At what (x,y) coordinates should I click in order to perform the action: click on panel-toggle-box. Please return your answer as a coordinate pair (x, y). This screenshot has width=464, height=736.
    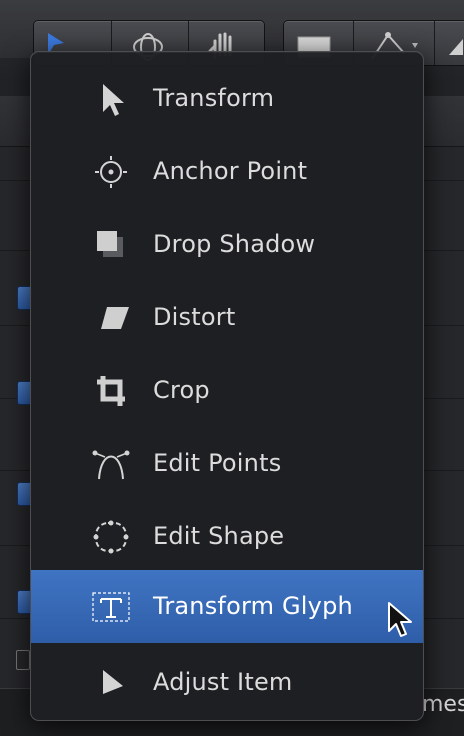
    Looking at the image, I should click on (23, 660).